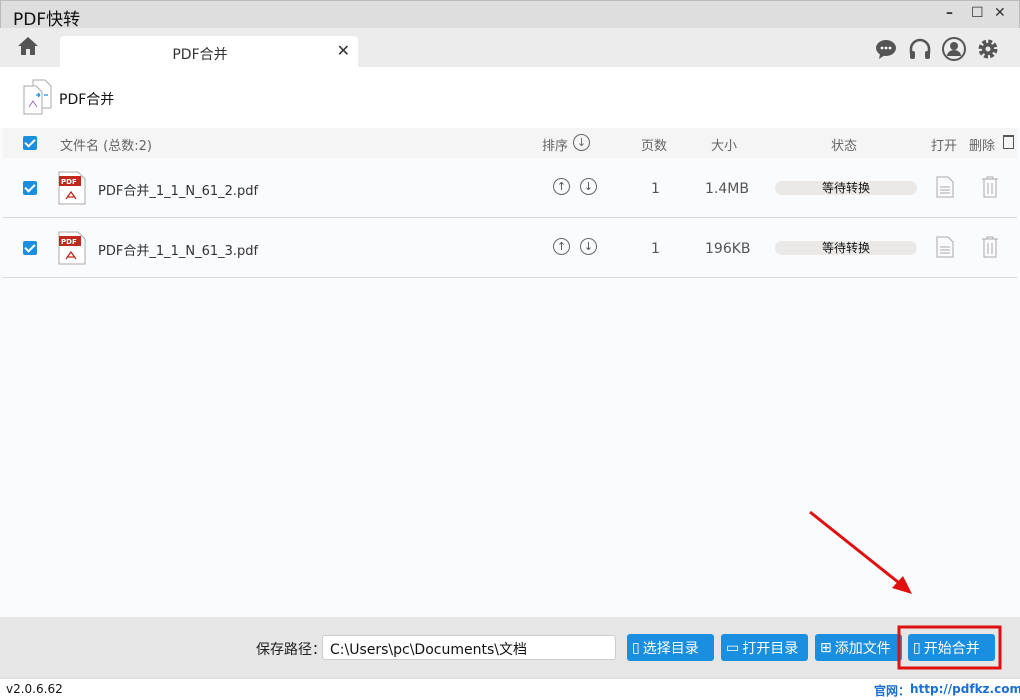  Describe the element at coordinates (965, 689) in the screenshot. I see `site-link: http://pdfkz.com` at that location.